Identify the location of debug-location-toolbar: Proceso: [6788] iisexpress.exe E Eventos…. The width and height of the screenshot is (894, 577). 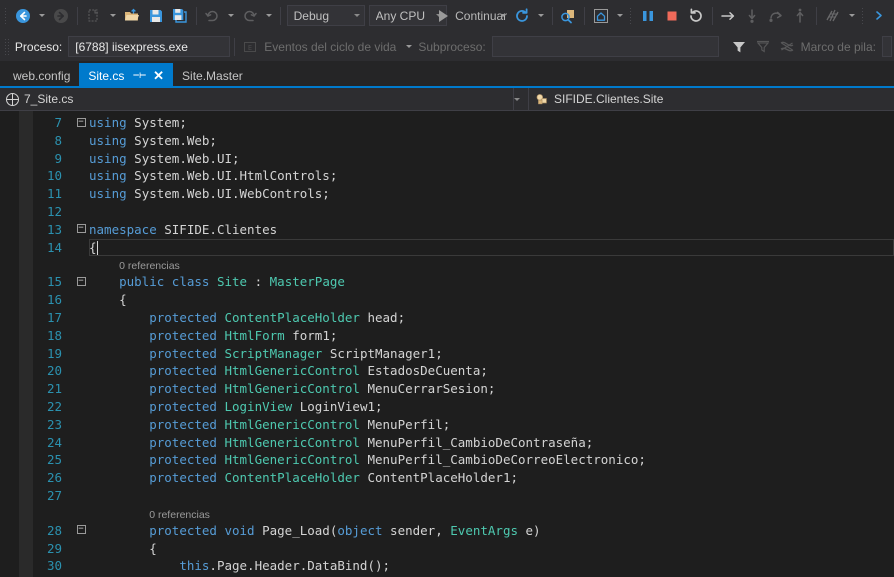
(447, 46).